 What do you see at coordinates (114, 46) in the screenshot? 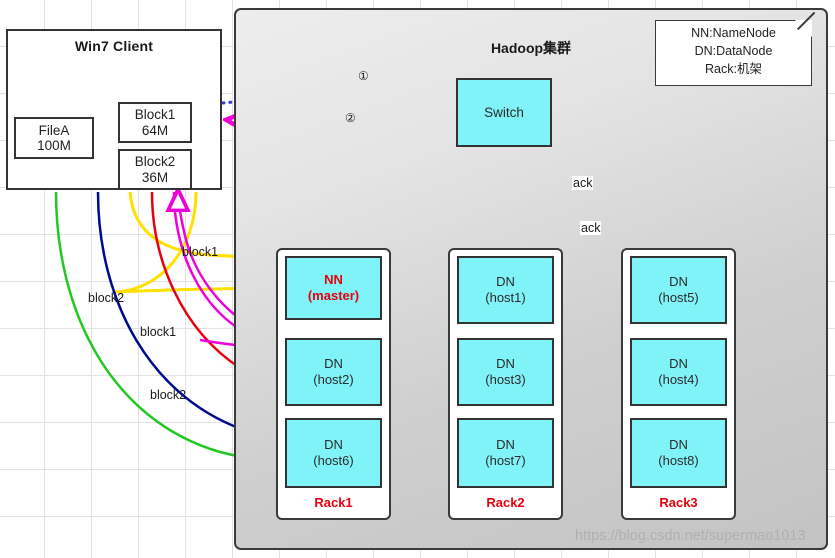
I see `client-title: Win7 Client` at bounding box center [114, 46].